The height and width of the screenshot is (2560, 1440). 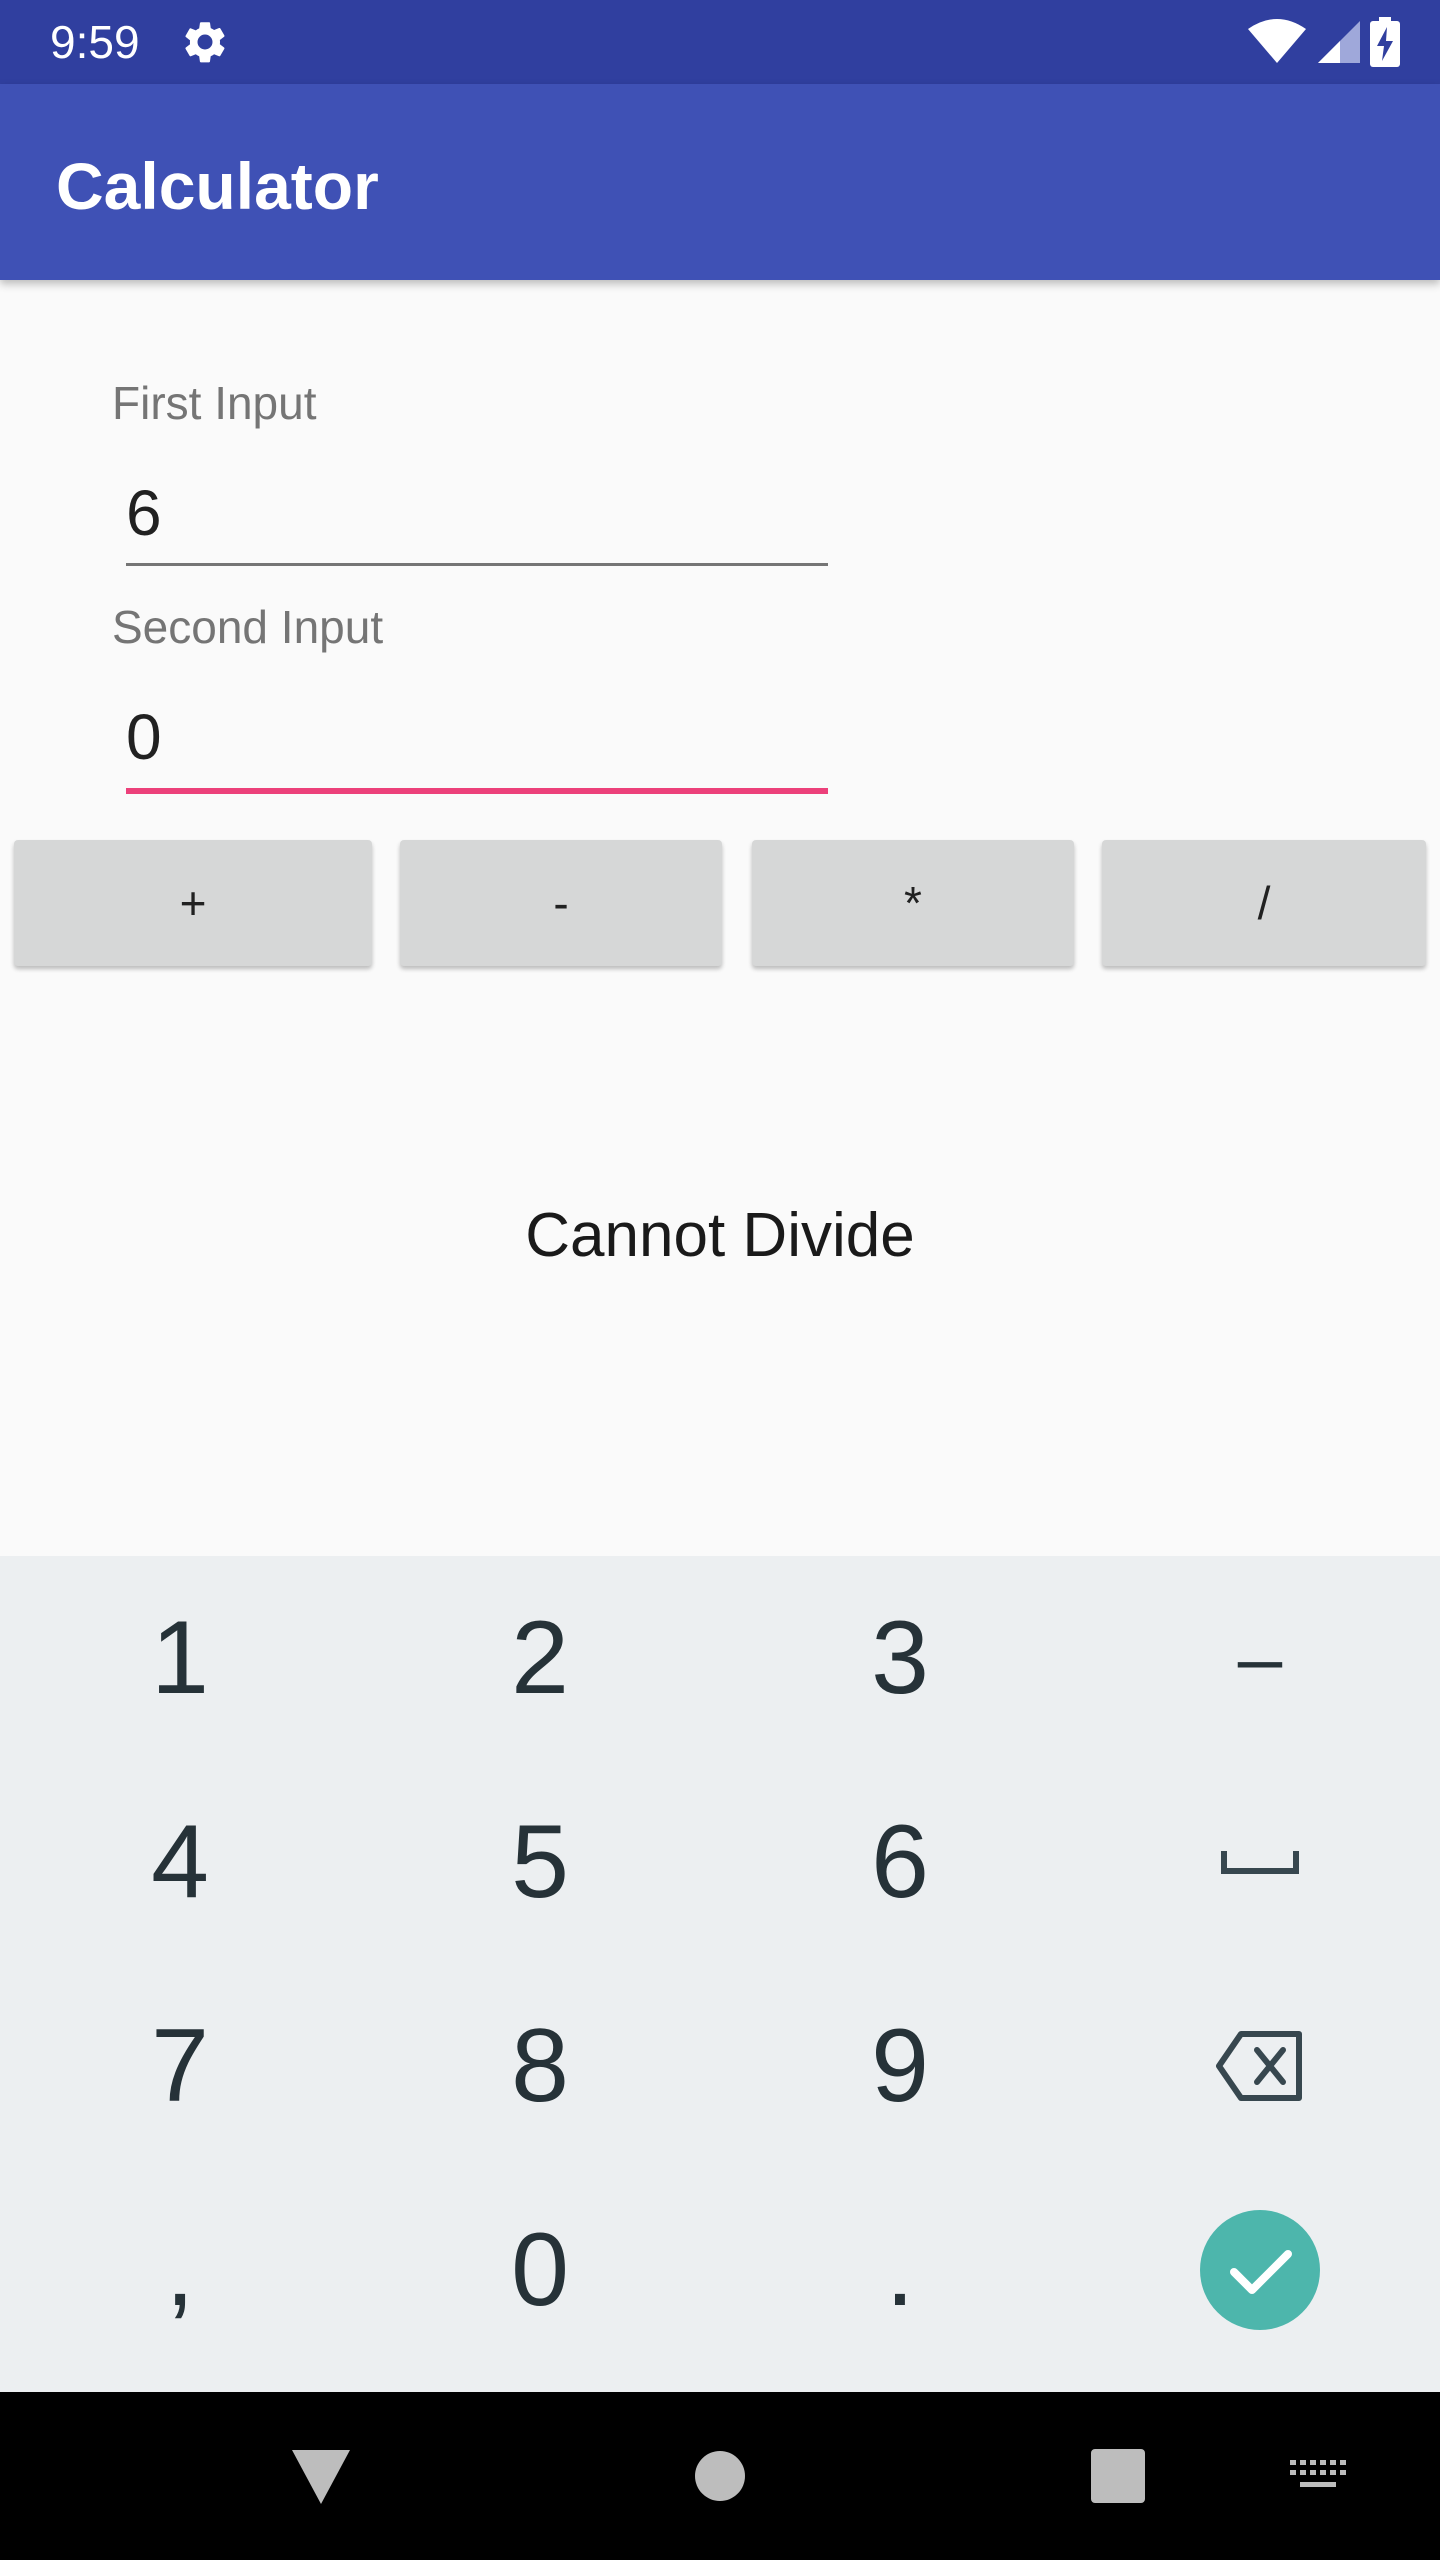 I want to click on key-4: 4, so click(x=180, y=1862).